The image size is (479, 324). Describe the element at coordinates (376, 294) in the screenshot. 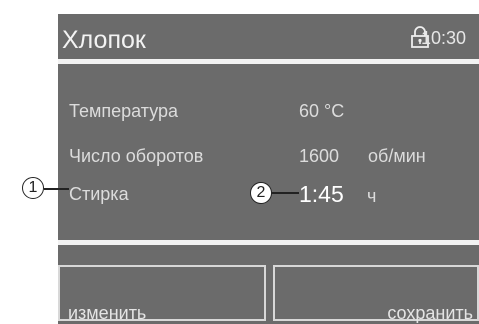

I see `save-button: сохранить` at that location.